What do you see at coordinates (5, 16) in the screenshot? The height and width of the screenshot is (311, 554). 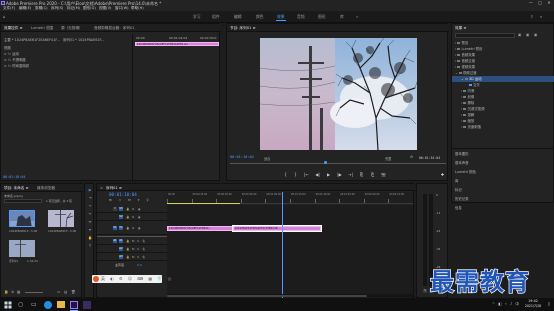 I see `home-icon: ⌂` at bounding box center [5, 16].